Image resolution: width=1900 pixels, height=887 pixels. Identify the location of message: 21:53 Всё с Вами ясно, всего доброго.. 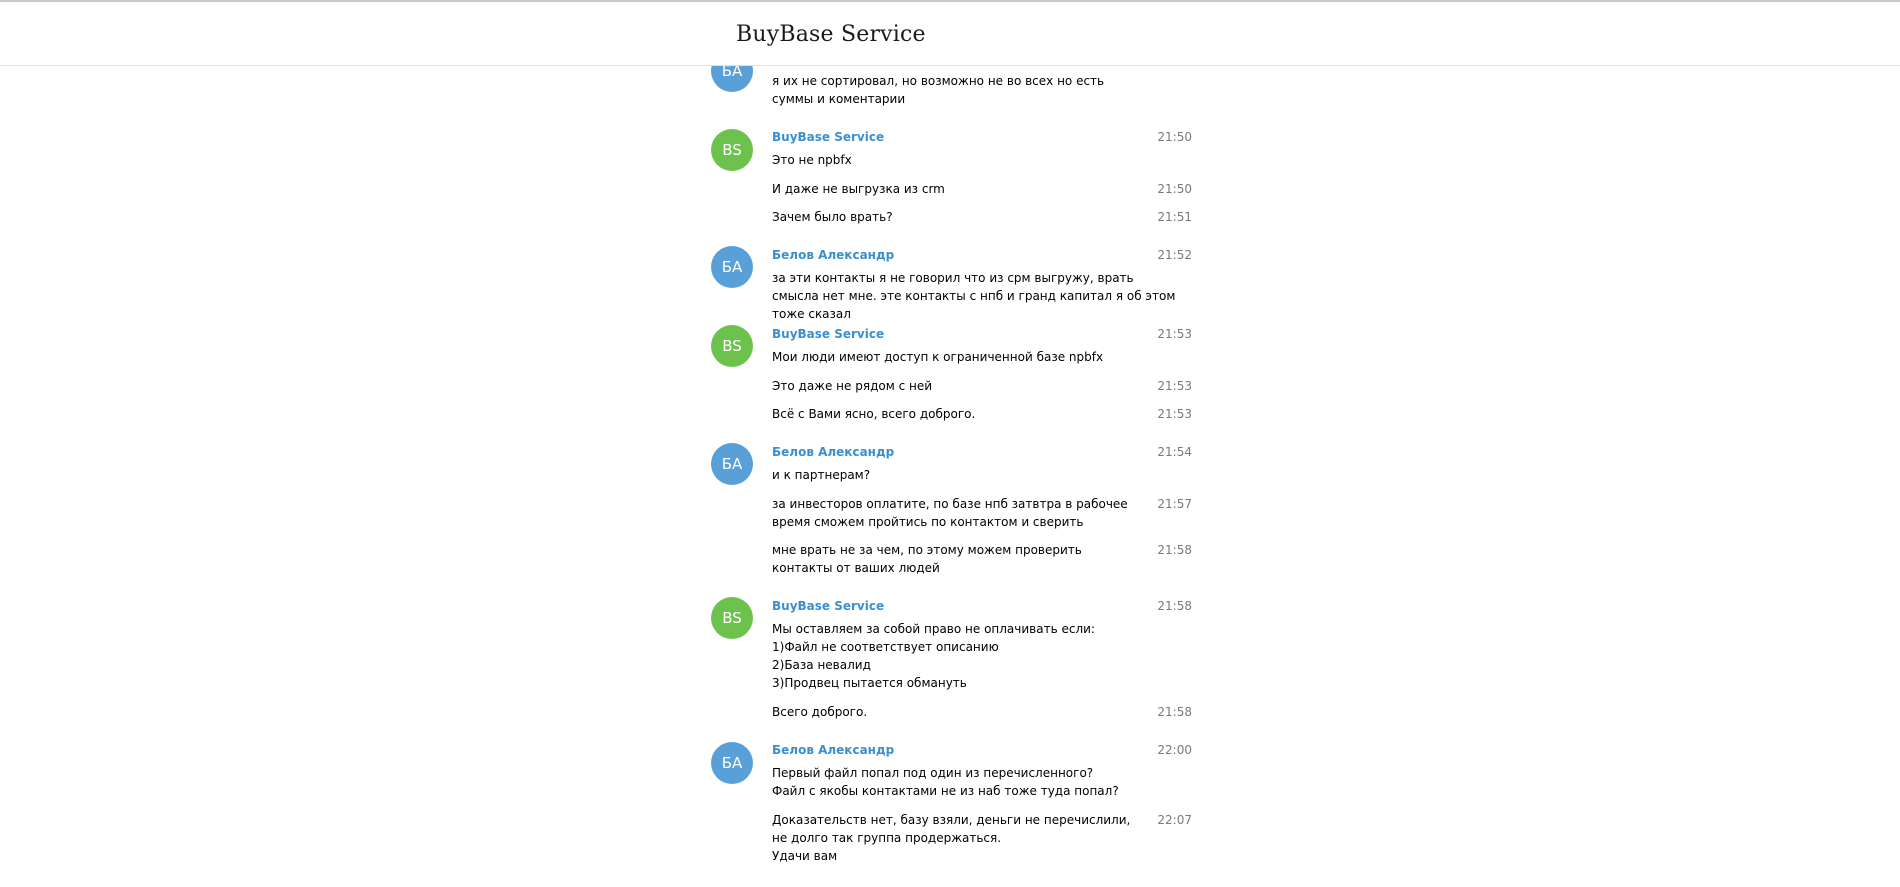
(982, 414).